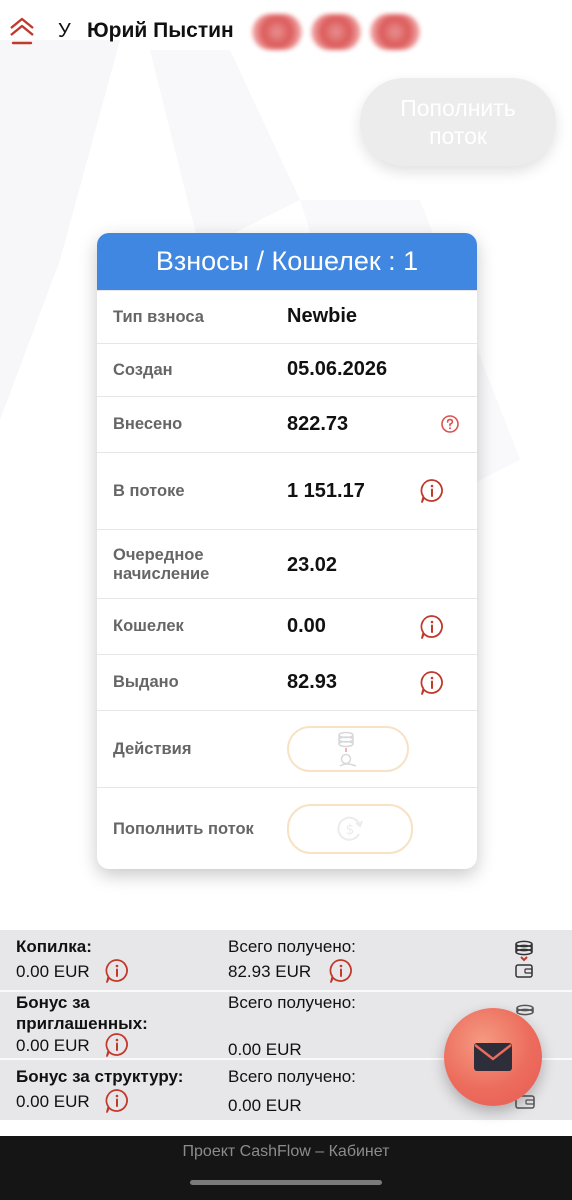  Describe the element at coordinates (82, 1013) in the screenshot. I see `invite-bonus-label: Бонус за приглашенных:` at that location.